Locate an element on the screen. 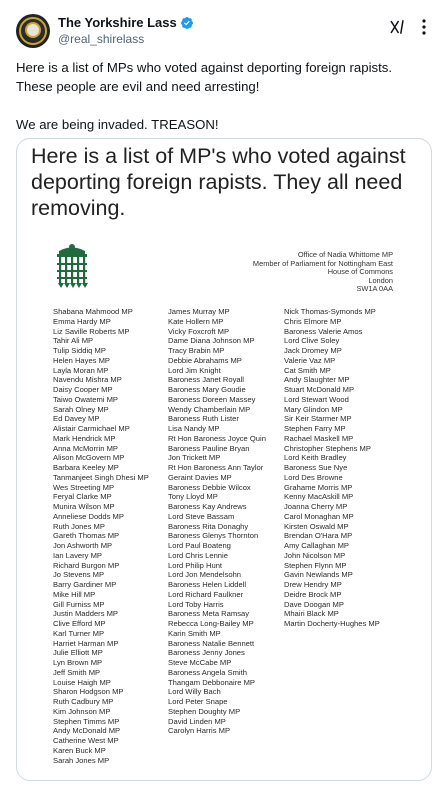 The width and height of the screenshot is (448, 789). mp-name: Lord Chris Lennie is located at coordinates (198, 555).